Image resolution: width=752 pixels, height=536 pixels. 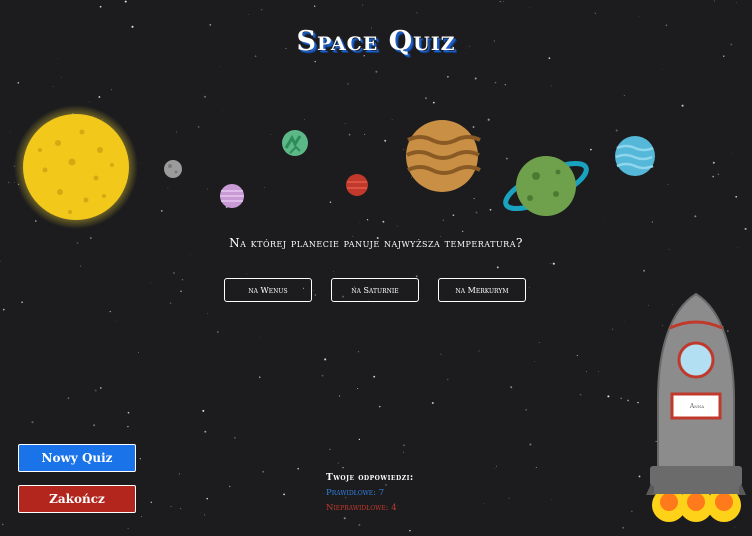 What do you see at coordinates (482, 290) in the screenshot?
I see `answer-button-3: na Merkurym` at bounding box center [482, 290].